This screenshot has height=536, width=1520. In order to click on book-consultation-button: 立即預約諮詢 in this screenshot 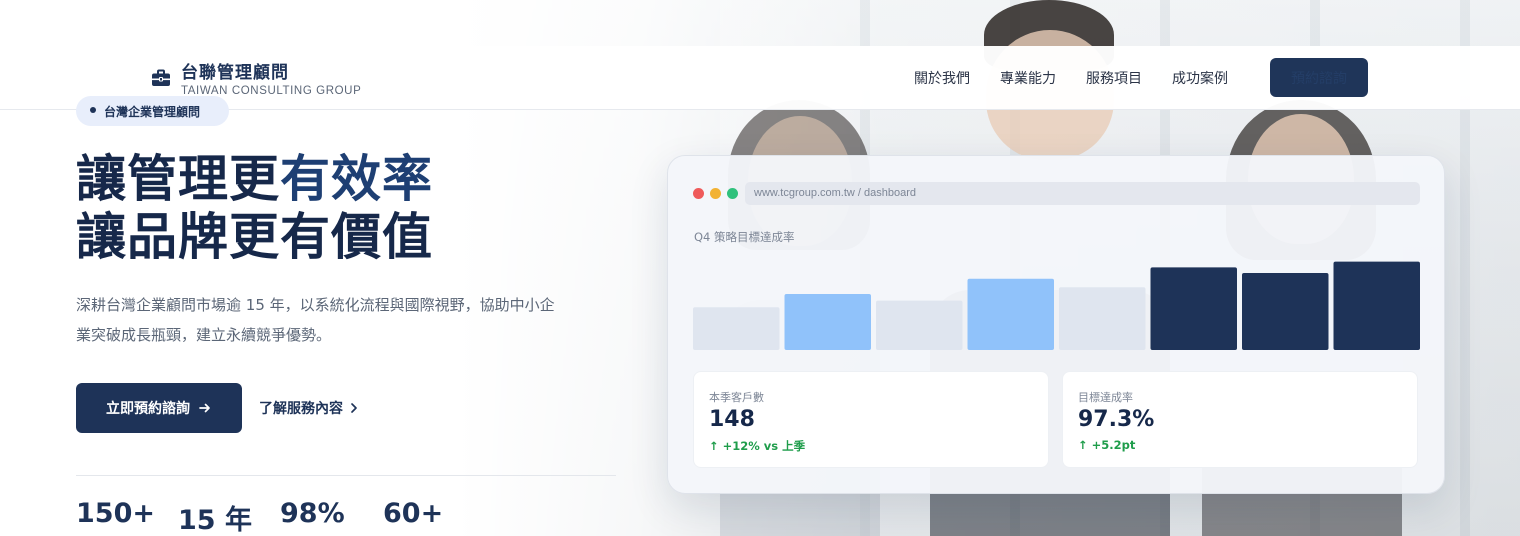, I will do `click(159, 408)`.